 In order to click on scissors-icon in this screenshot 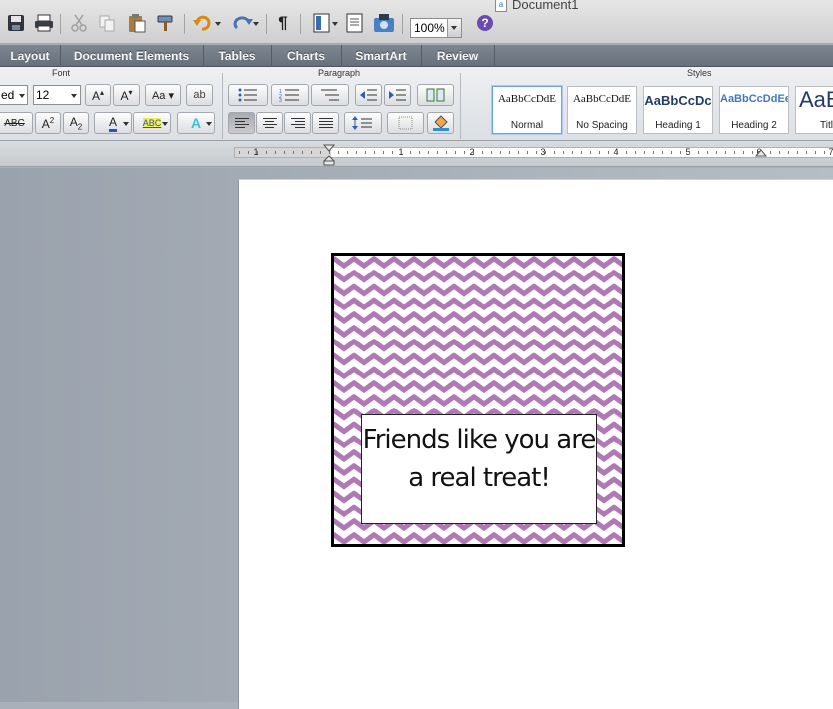, I will do `click(79, 23)`.